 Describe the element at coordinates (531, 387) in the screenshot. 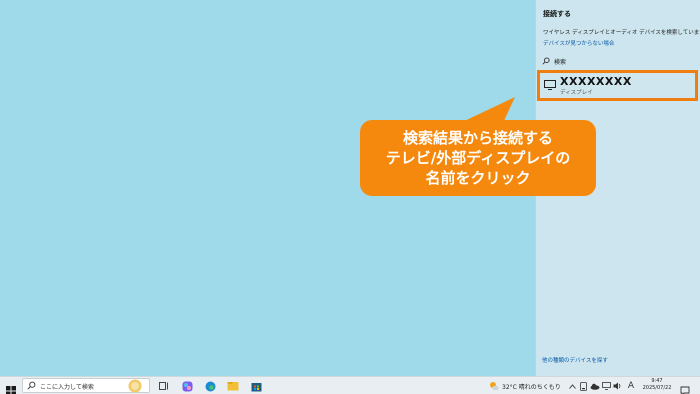

I see `weather-text: 32°C 晴れのちくもり` at that location.